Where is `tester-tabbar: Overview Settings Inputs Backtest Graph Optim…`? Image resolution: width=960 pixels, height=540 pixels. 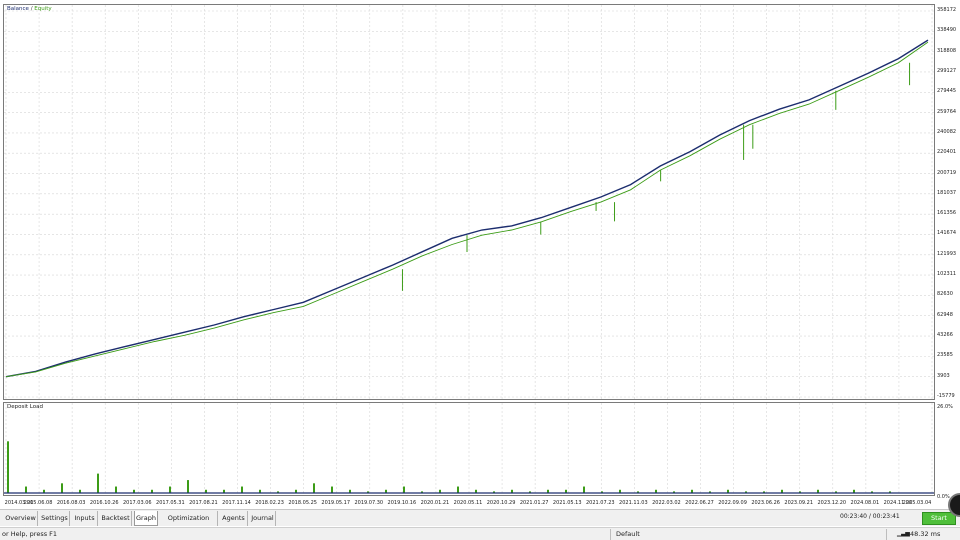 tester-tabbar: Overview Settings Inputs Backtest Graph Optim… is located at coordinates (480, 523).